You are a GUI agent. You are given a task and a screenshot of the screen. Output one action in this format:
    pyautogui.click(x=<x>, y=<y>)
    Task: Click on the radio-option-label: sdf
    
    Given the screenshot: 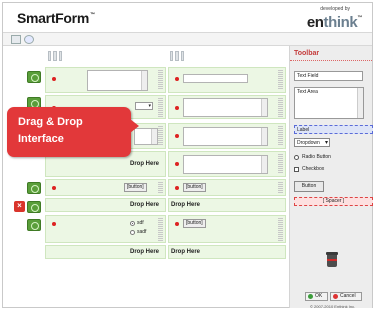 What is the action you would take?
    pyautogui.click(x=140, y=223)
    